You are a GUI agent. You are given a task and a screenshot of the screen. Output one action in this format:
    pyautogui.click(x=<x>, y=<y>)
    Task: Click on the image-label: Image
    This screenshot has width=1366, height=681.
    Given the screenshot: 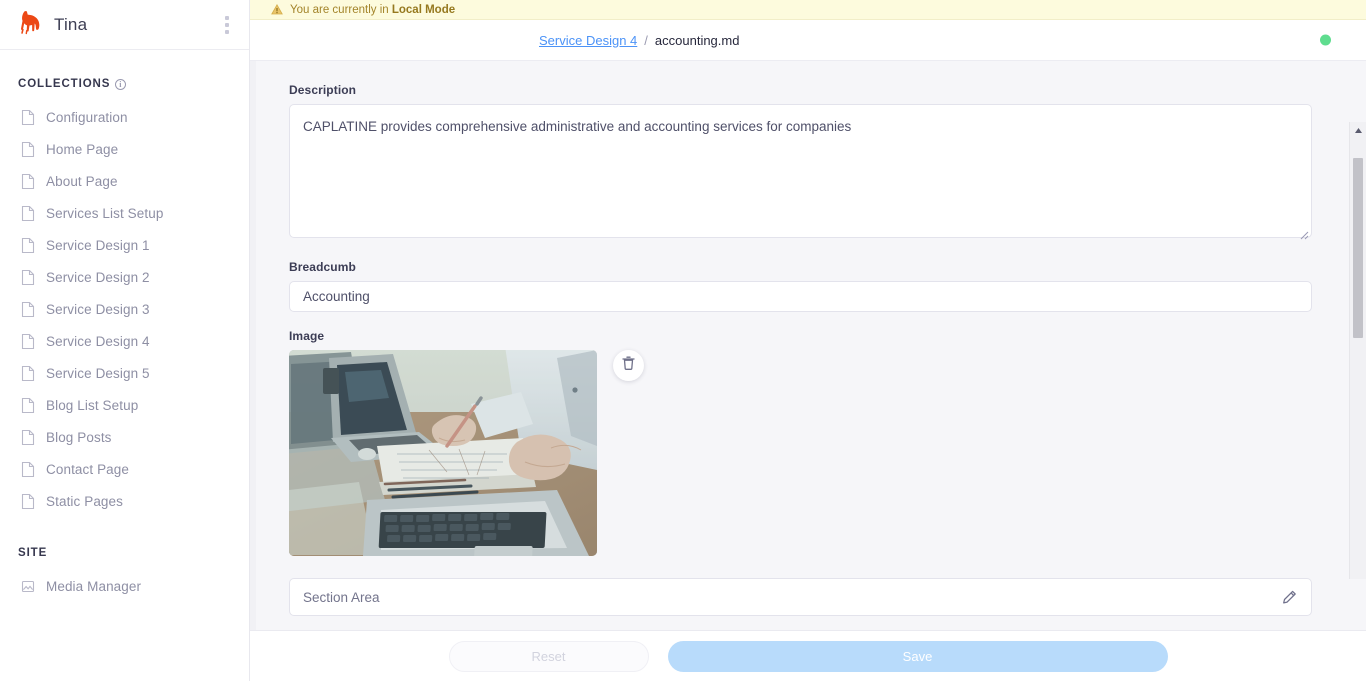 What is the action you would take?
    pyautogui.click(x=307, y=336)
    